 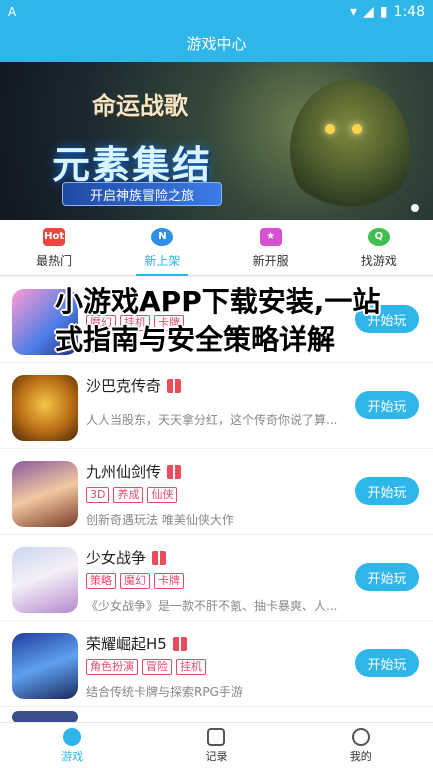 What do you see at coordinates (101, 581) in the screenshot?
I see `game-tag: 策略` at bounding box center [101, 581].